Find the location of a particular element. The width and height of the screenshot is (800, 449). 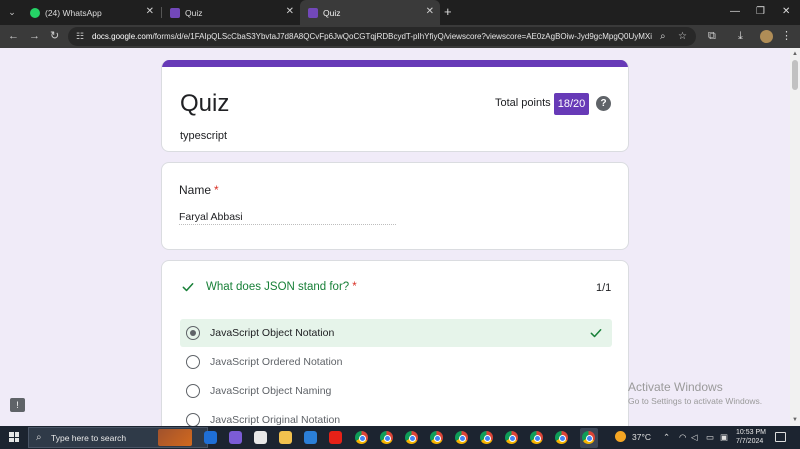

search-icon: ⌕ is located at coordinates (39, 437).